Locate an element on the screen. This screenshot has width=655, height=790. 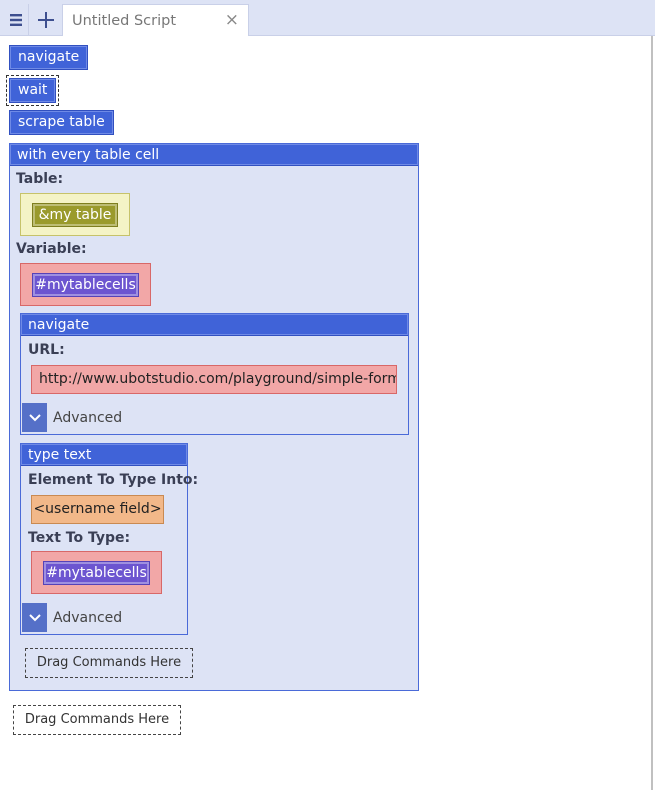
variable-label: Variable: is located at coordinates (51, 249).